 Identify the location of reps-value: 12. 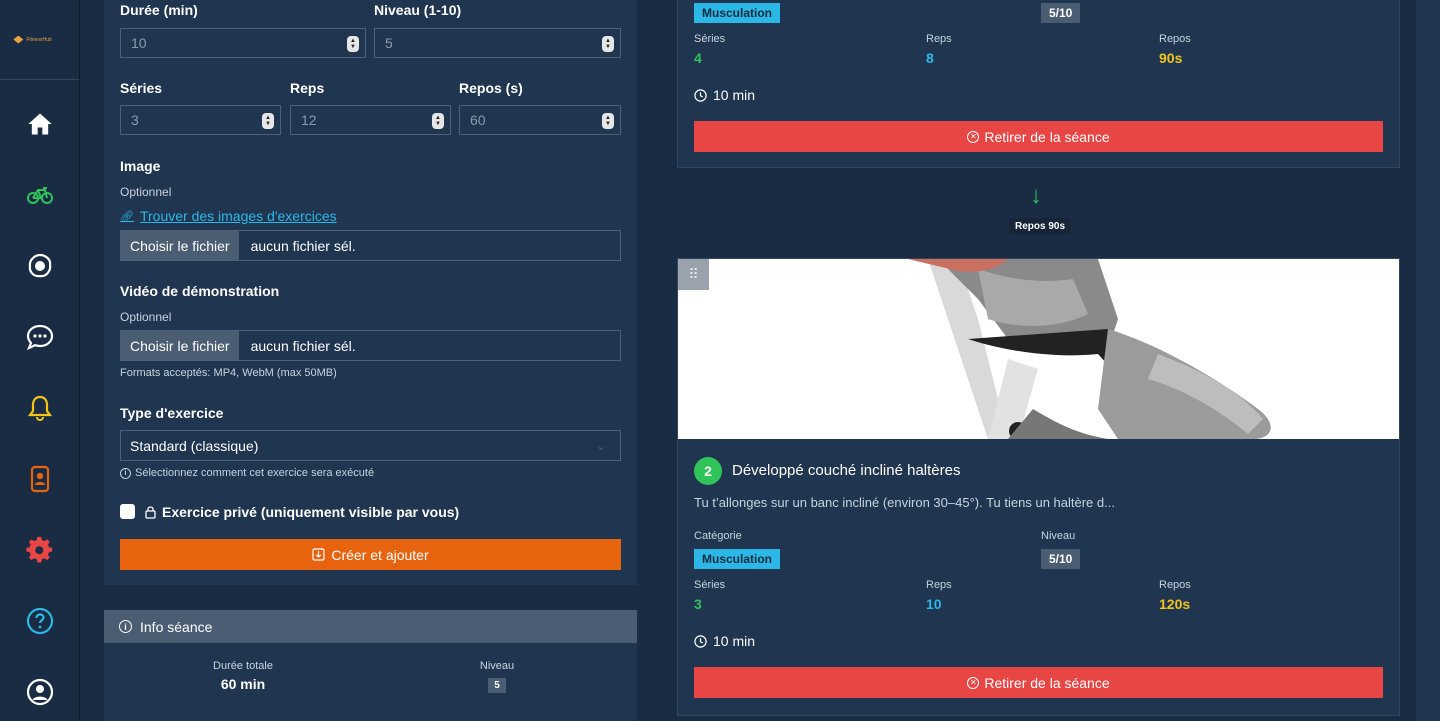
(309, 120).